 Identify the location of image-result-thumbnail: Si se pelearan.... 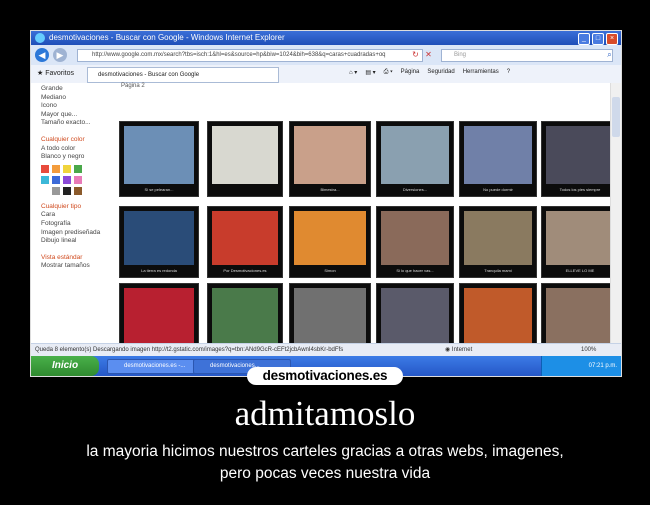
(159, 159).